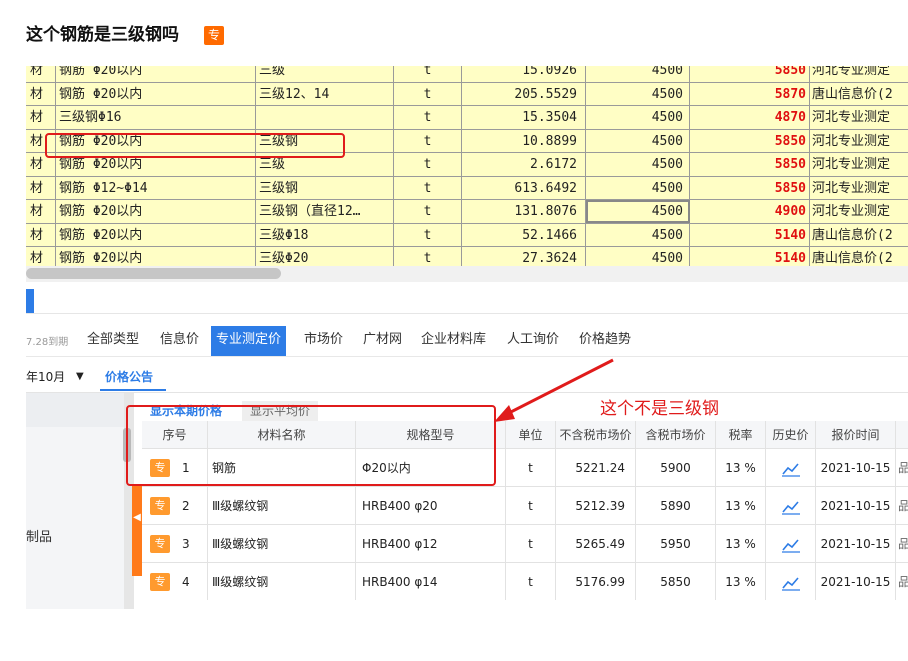 The width and height of the screenshot is (908, 661). Describe the element at coordinates (524, 164) in the screenshot. I see `sheet-cell-qty: 2.6172` at that location.